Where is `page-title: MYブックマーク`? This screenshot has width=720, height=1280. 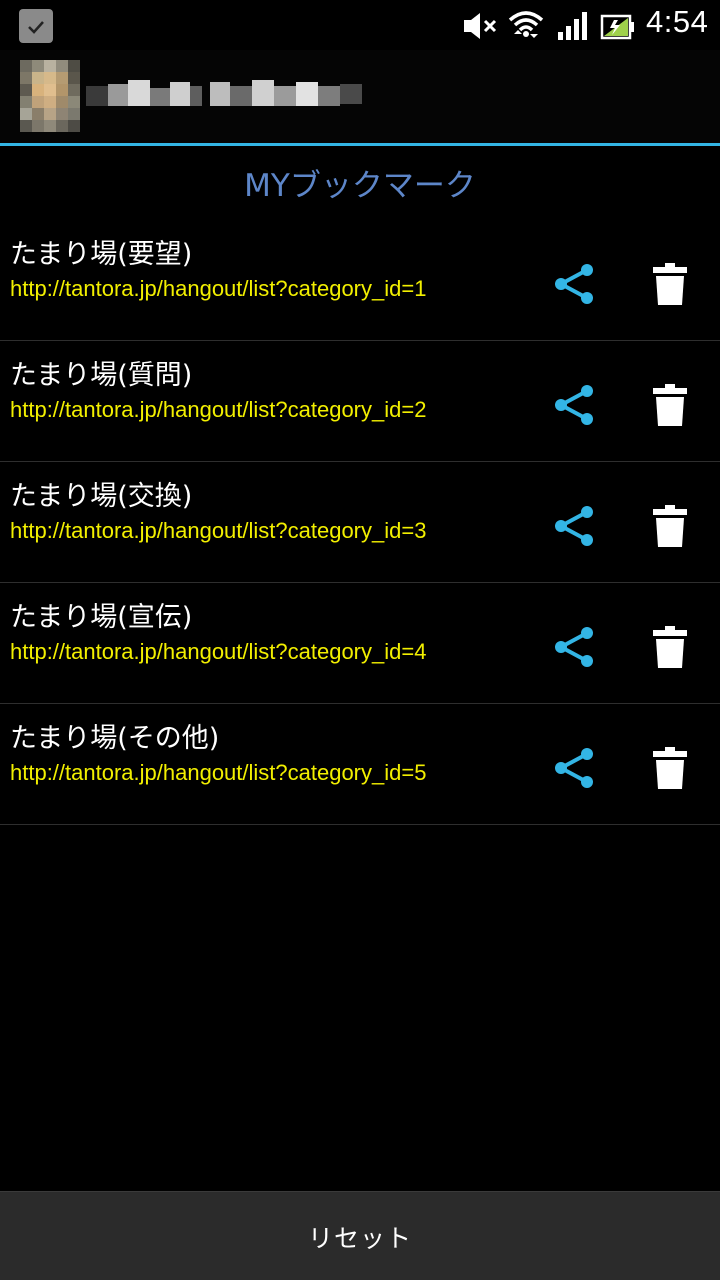
page-title: MYブックマーク is located at coordinates (360, 186).